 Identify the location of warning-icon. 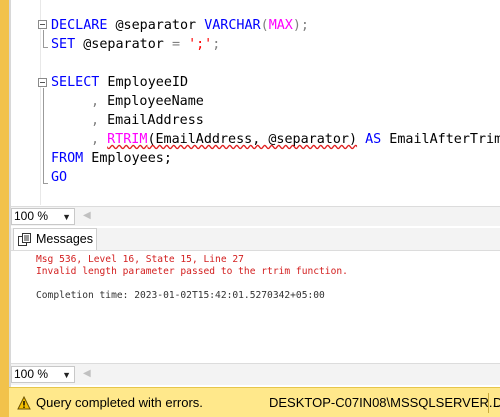
(24, 403).